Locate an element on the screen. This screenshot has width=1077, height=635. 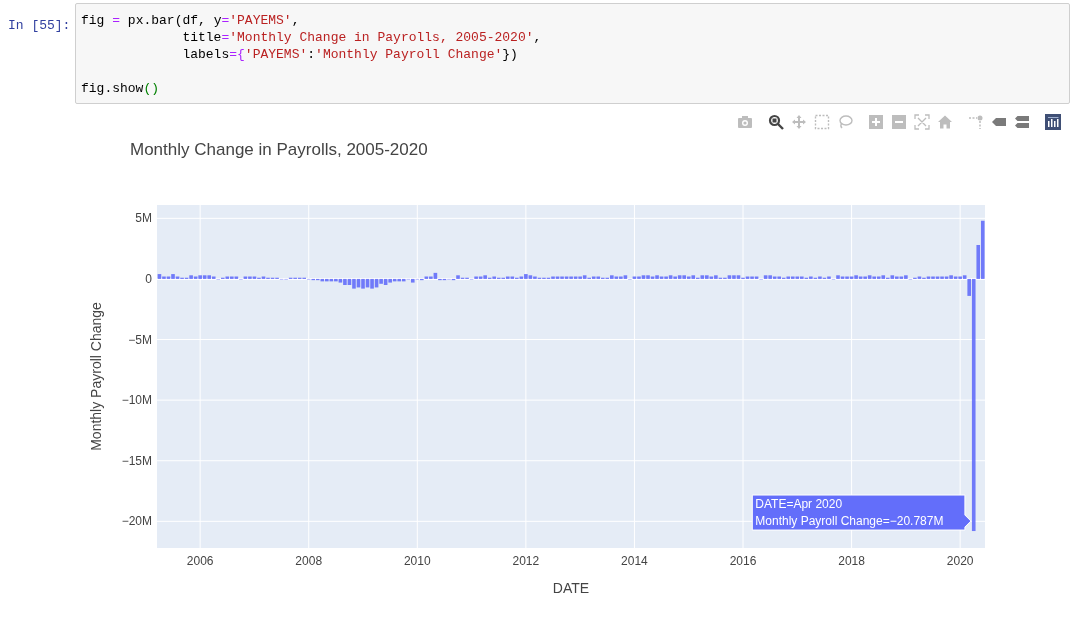
x-tick-label: 2018 is located at coordinates (851, 561).